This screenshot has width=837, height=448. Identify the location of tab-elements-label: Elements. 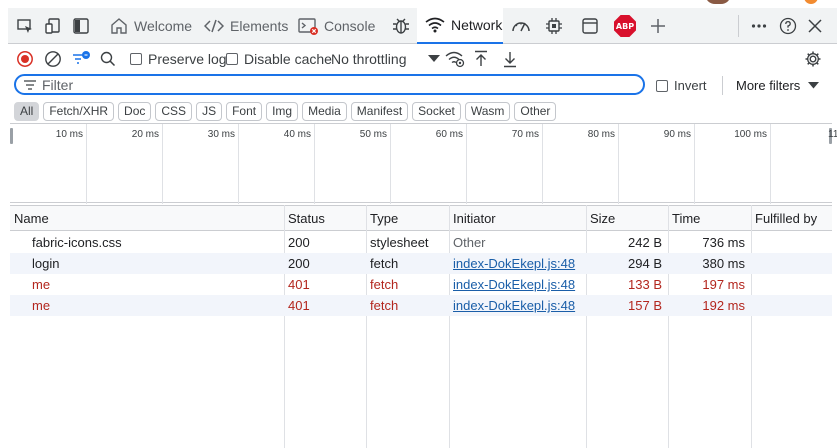
(259, 26).